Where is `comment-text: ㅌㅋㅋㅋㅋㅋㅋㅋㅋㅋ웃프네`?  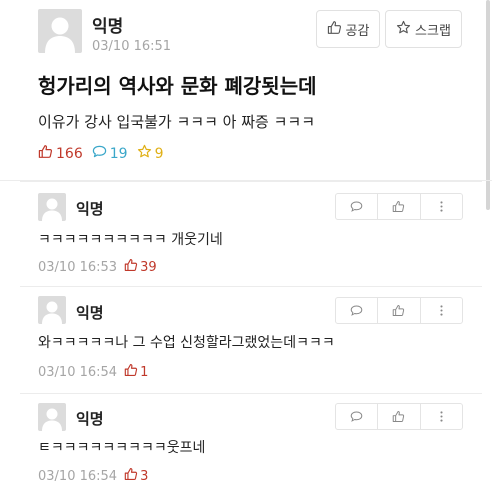
comment-text: ㅌㅋㅋㅋㅋㅋㅋㅋㅋㅋ웃프네 is located at coordinates (122, 448).